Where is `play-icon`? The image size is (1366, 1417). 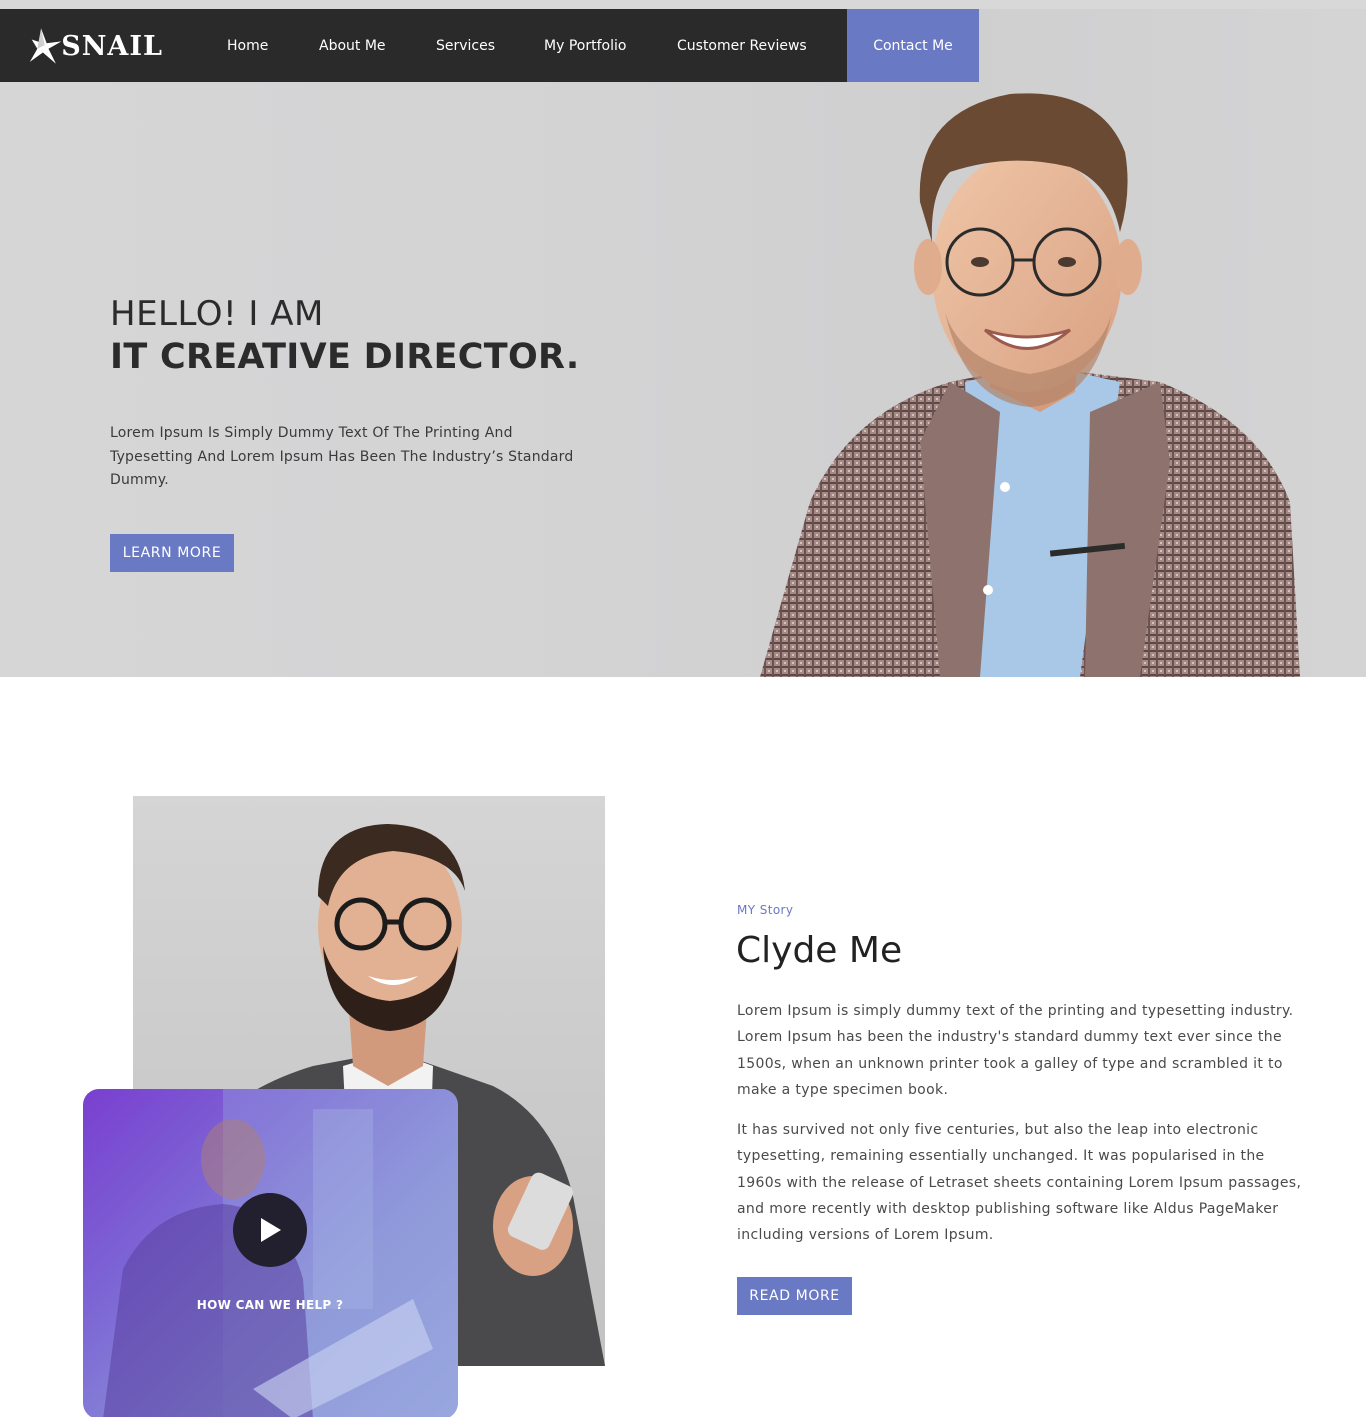
play-icon is located at coordinates (271, 1230).